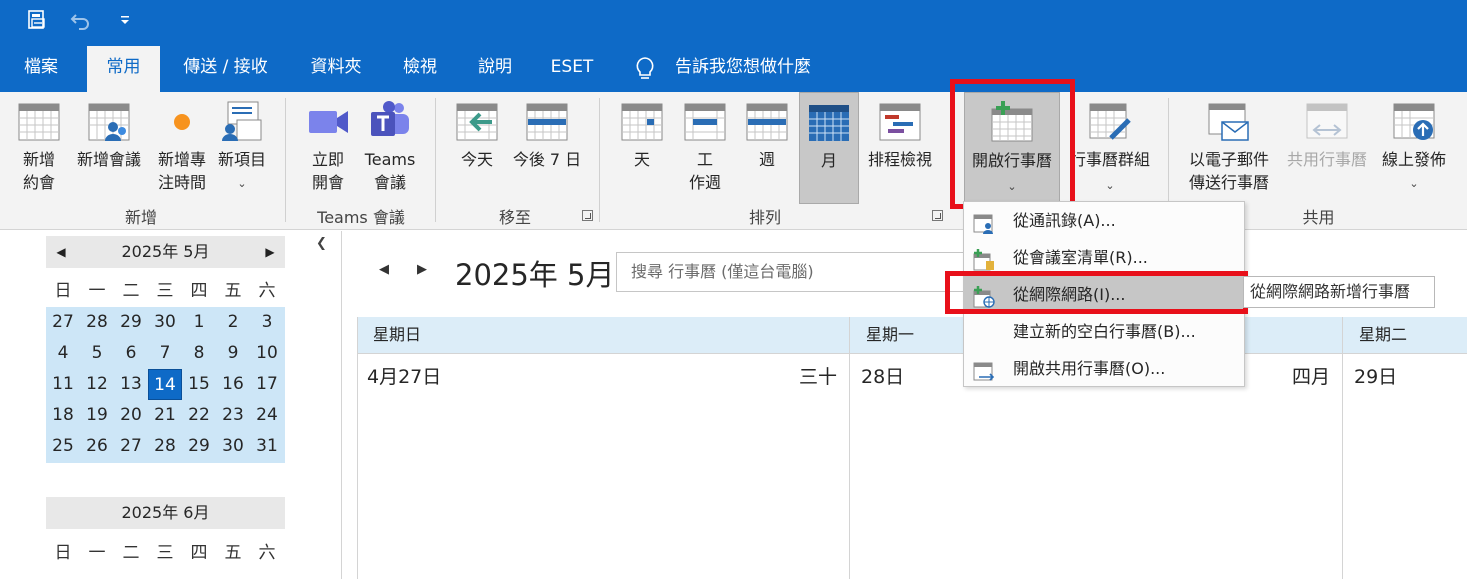 The image size is (1467, 579). What do you see at coordinates (182, 148) in the screenshot?
I see `new-focus-time-button: 新增專 注時間` at bounding box center [182, 148].